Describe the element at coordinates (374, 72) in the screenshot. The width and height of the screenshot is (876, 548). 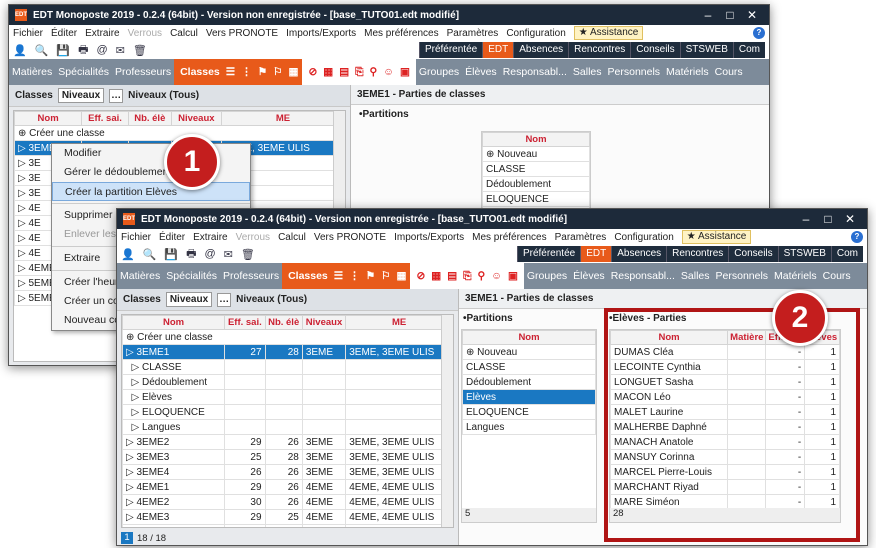
I see `ribbon-tool-icon: ⚲` at that location.